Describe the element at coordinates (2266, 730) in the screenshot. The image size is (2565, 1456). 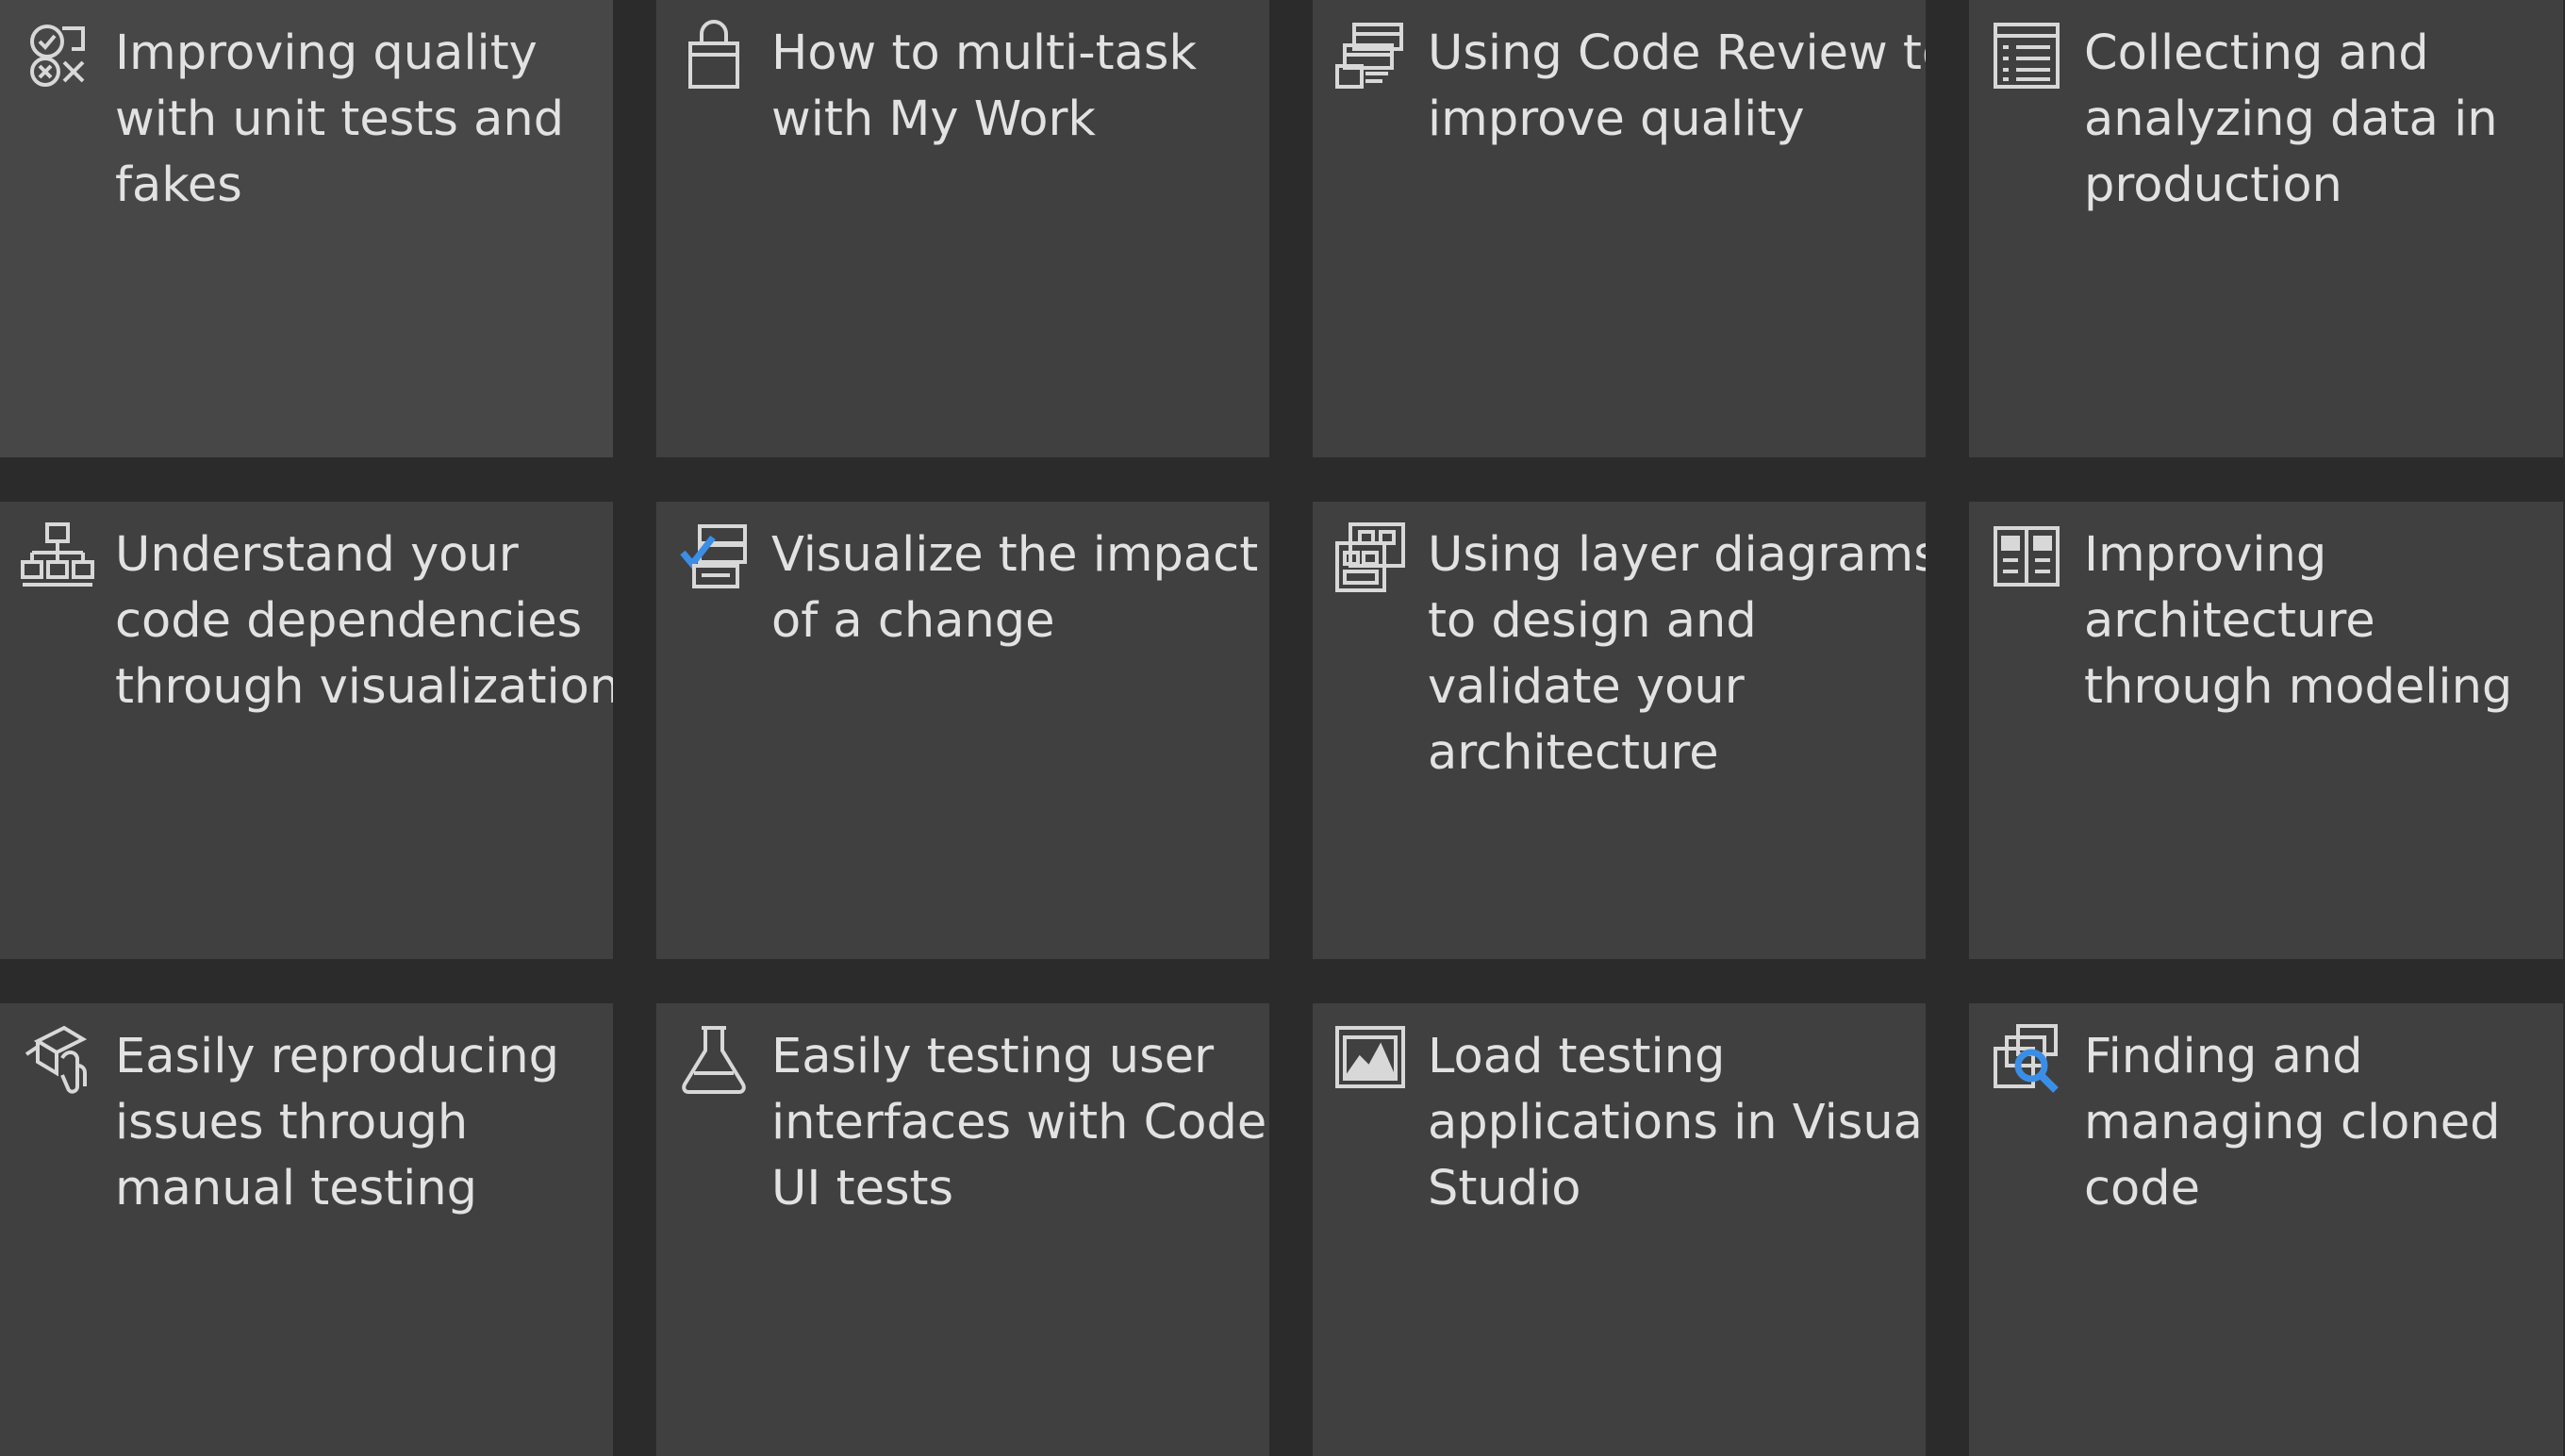
I see `tile-architecture-modeling: Improving architecture through modeling` at that location.